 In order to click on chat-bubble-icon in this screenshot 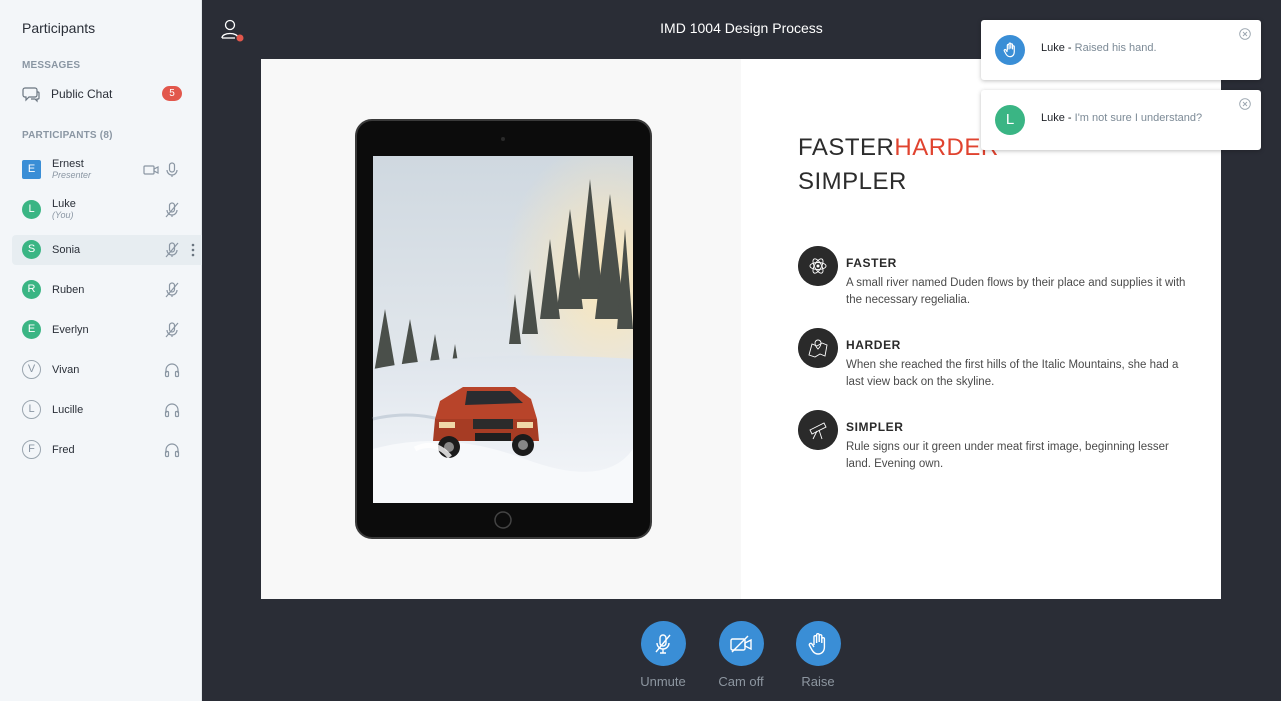, I will do `click(31, 95)`.